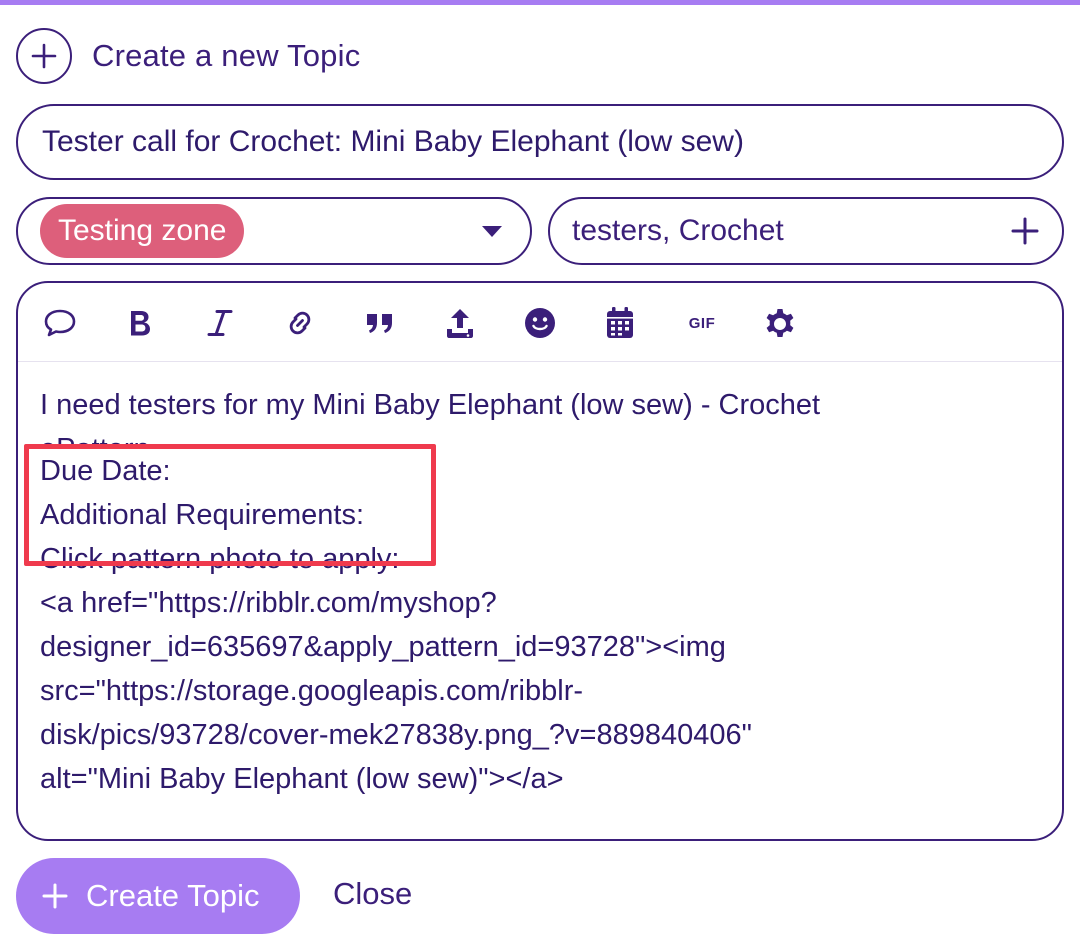 This screenshot has width=1080, height=944. What do you see at coordinates (55, 896) in the screenshot?
I see `plus-icon` at bounding box center [55, 896].